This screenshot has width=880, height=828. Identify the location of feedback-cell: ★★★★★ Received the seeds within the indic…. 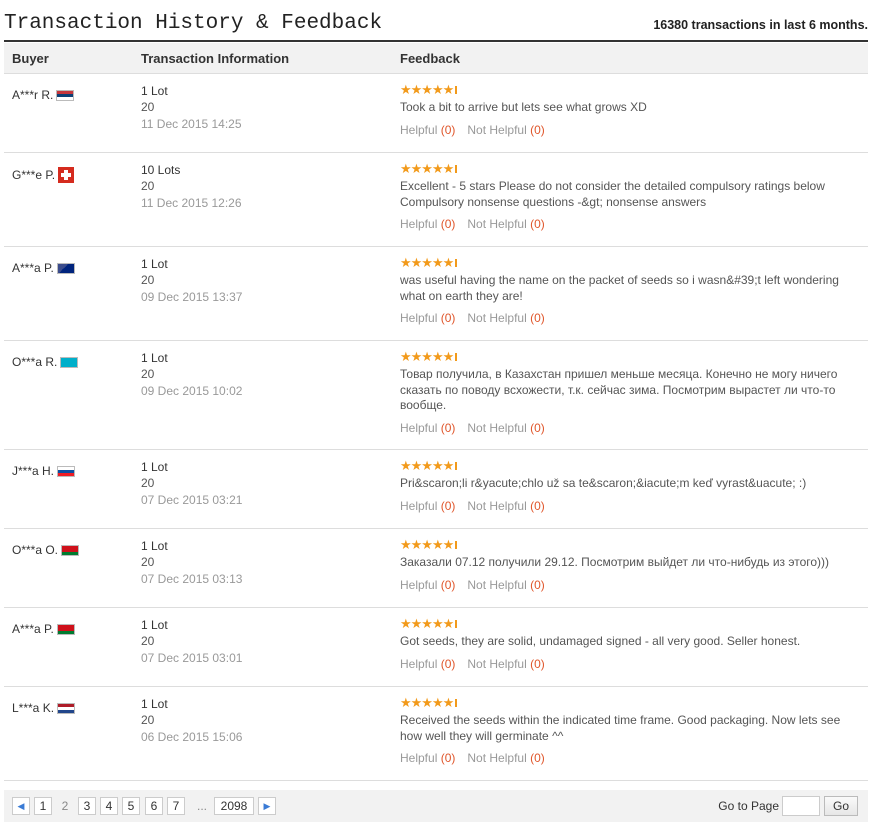
(630, 730).